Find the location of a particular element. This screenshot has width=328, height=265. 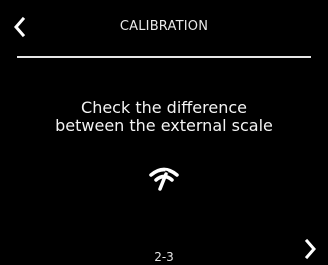

page-title: CALIBRATION is located at coordinates (164, 26).